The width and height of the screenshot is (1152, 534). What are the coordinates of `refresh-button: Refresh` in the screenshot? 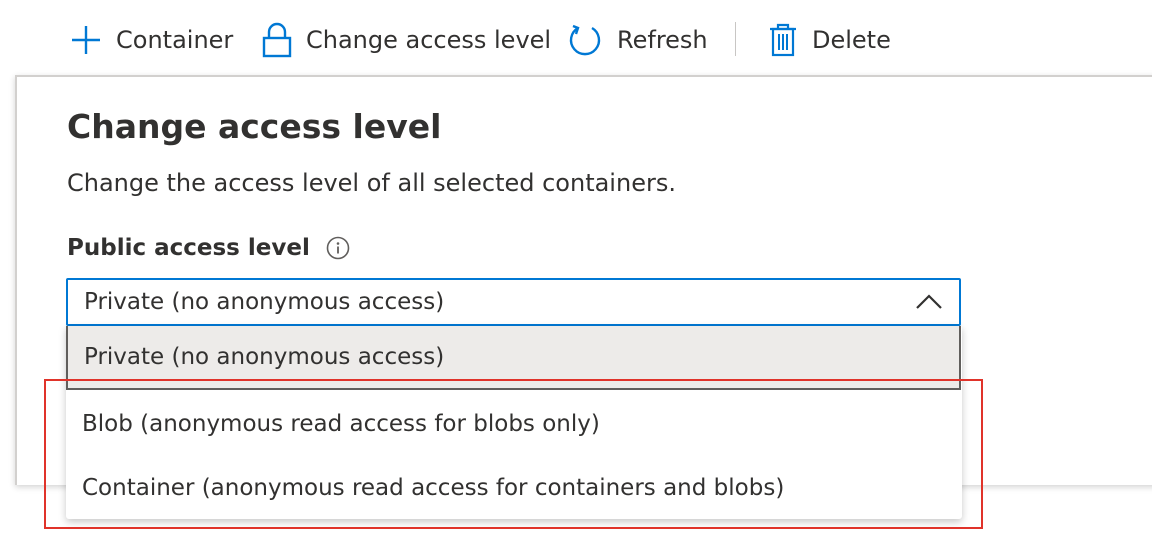 It's located at (637, 40).